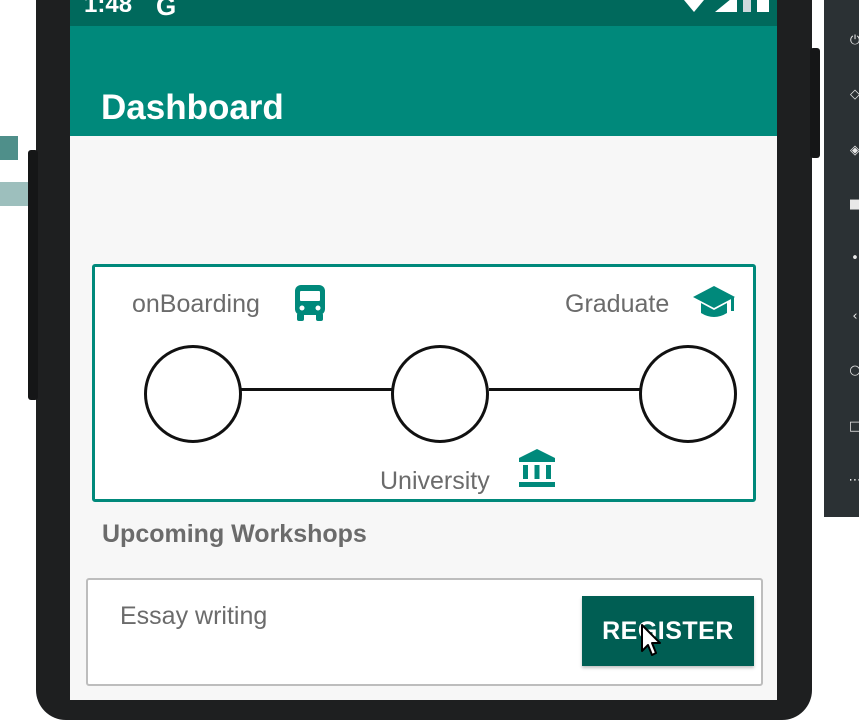  I want to click on google-notification-icon: G, so click(166, 10).